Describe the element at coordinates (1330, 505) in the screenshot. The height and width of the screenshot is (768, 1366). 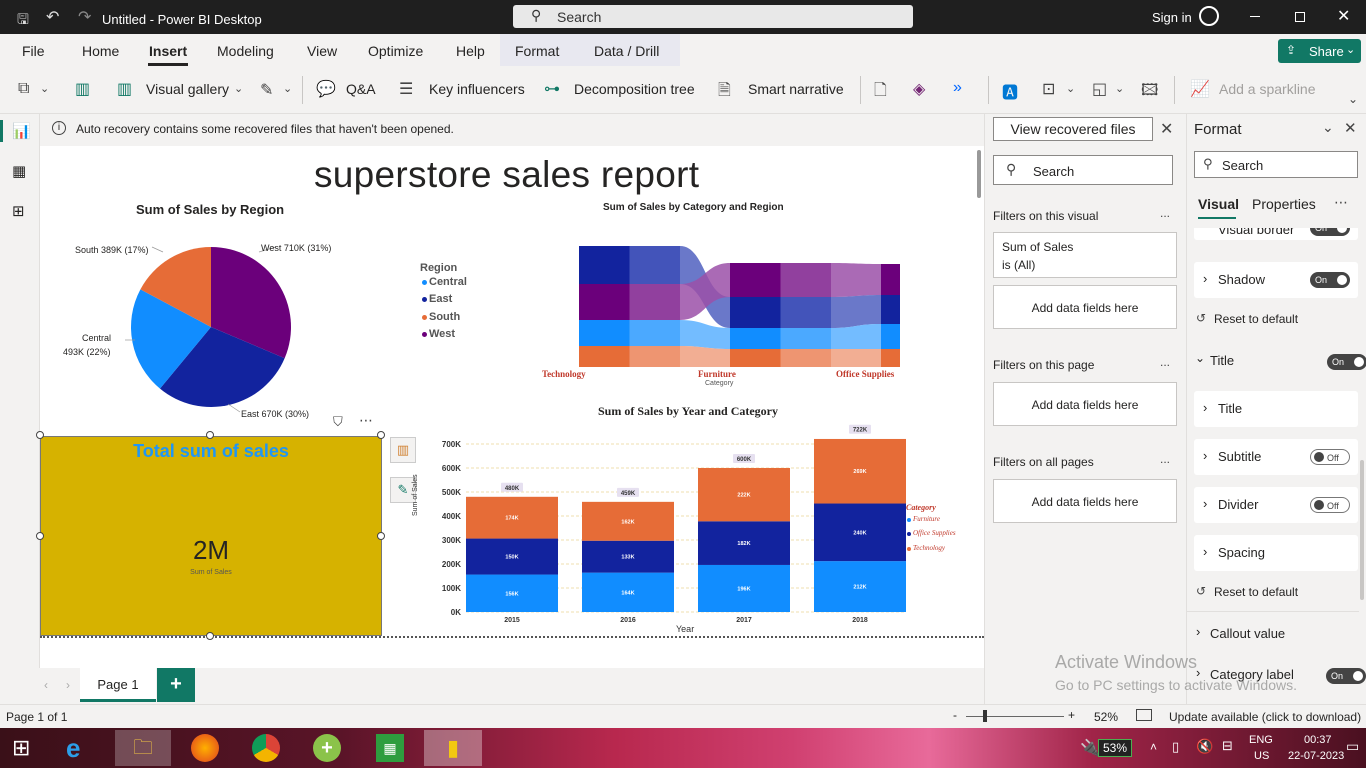
I see `divider-toggle: Off` at that location.